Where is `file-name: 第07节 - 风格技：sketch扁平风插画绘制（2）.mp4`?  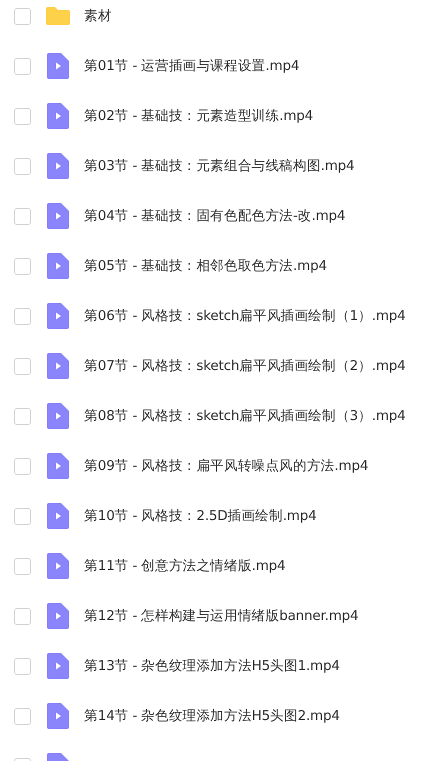 file-name: 第07节 - 风格技：sketch扁平风插画绘制（2）.mp4 is located at coordinates (245, 366).